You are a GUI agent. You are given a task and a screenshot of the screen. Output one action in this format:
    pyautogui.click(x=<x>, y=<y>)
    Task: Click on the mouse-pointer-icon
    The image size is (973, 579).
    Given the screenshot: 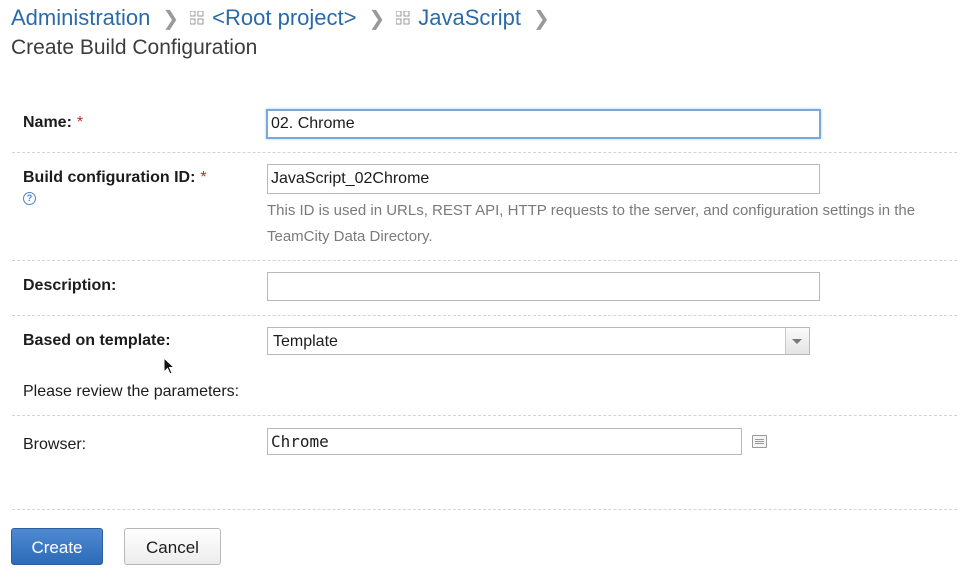 What is the action you would take?
    pyautogui.click(x=169, y=368)
    